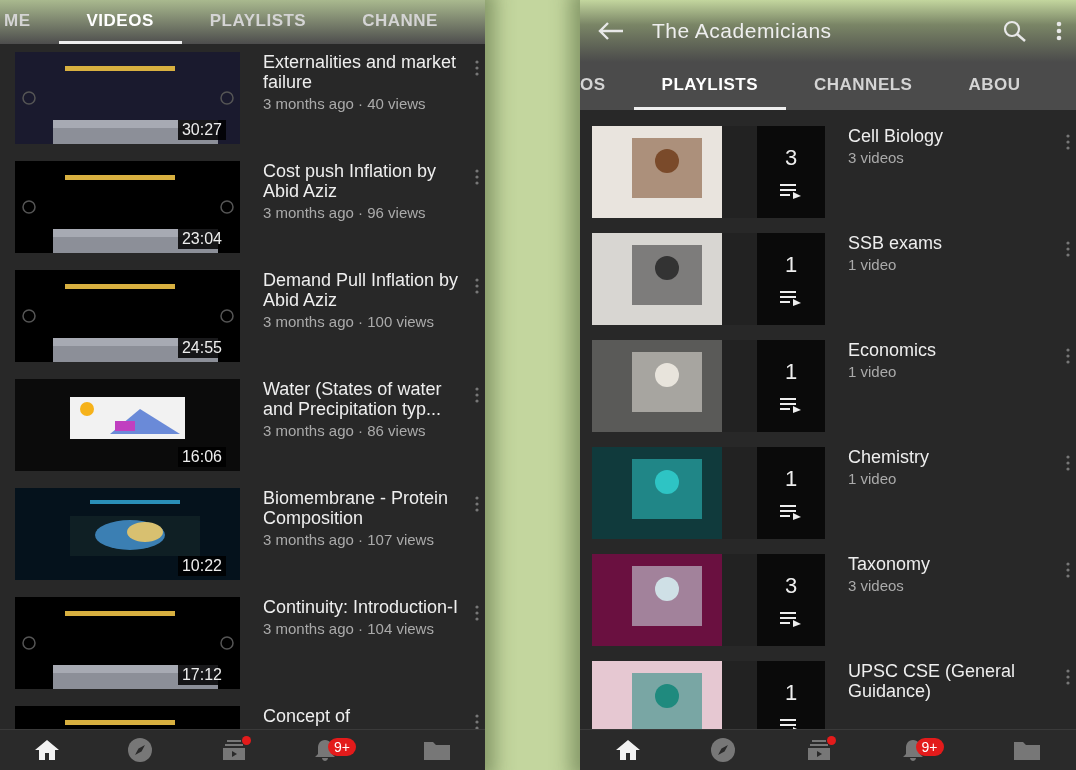 Image resolution: width=1076 pixels, height=770 pixels. Describe the element at coordinates (1015, 31) in the screenshot. I see `search-icon` at that location.